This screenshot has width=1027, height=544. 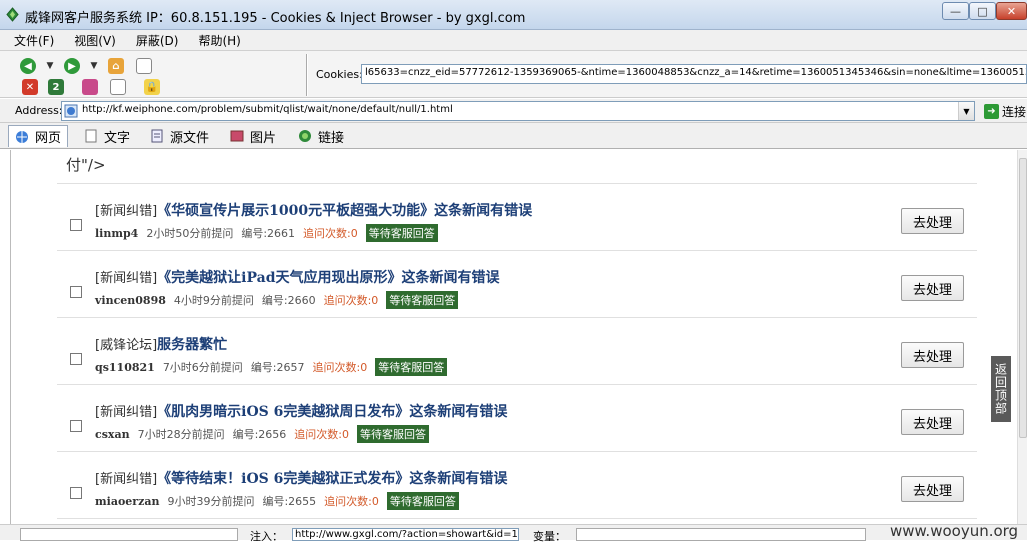 What do you see at coordinates (1023, 298) in the screenshot?
I see `scrollbar-thumb` at bounding box center [1023, 298].